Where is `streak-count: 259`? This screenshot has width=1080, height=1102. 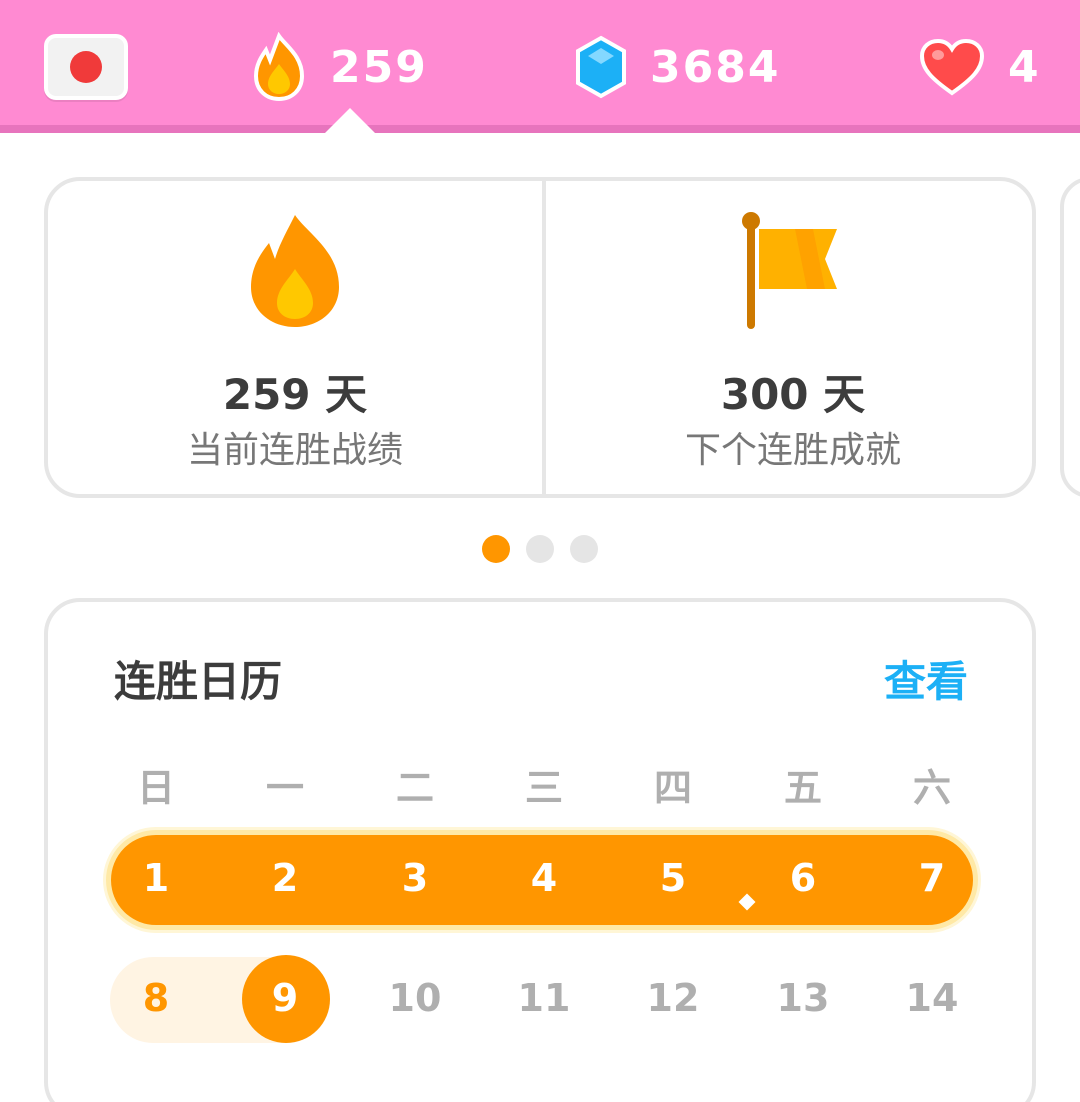 streak-count: 259 is located at coordinates (379, 67).